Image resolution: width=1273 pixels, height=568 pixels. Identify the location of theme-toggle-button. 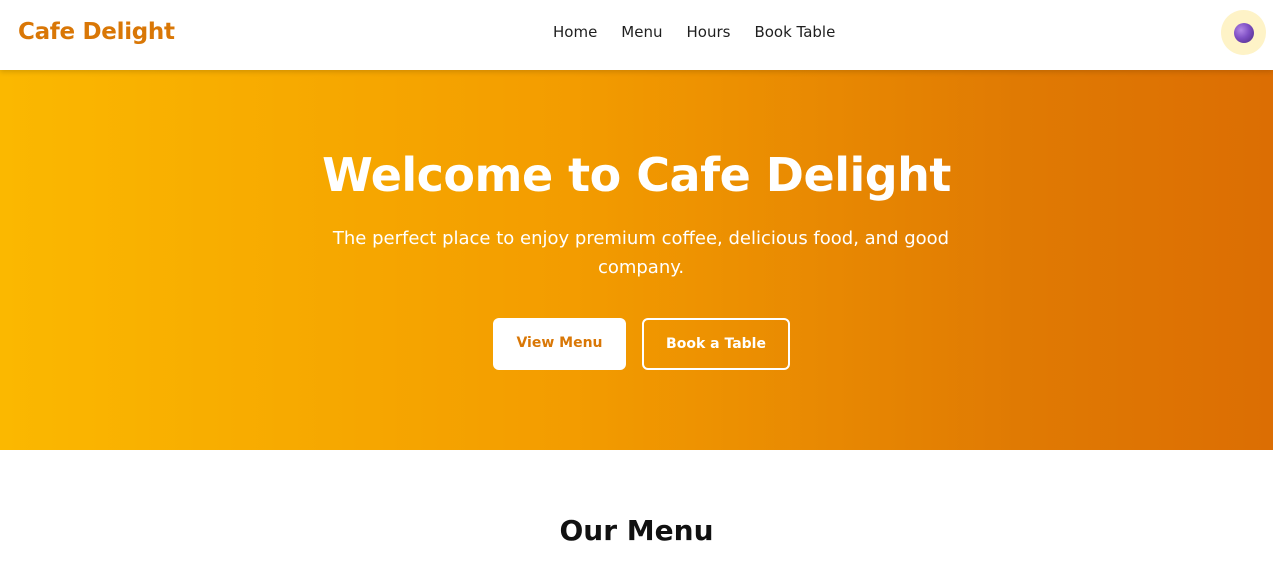
(1243, 32).